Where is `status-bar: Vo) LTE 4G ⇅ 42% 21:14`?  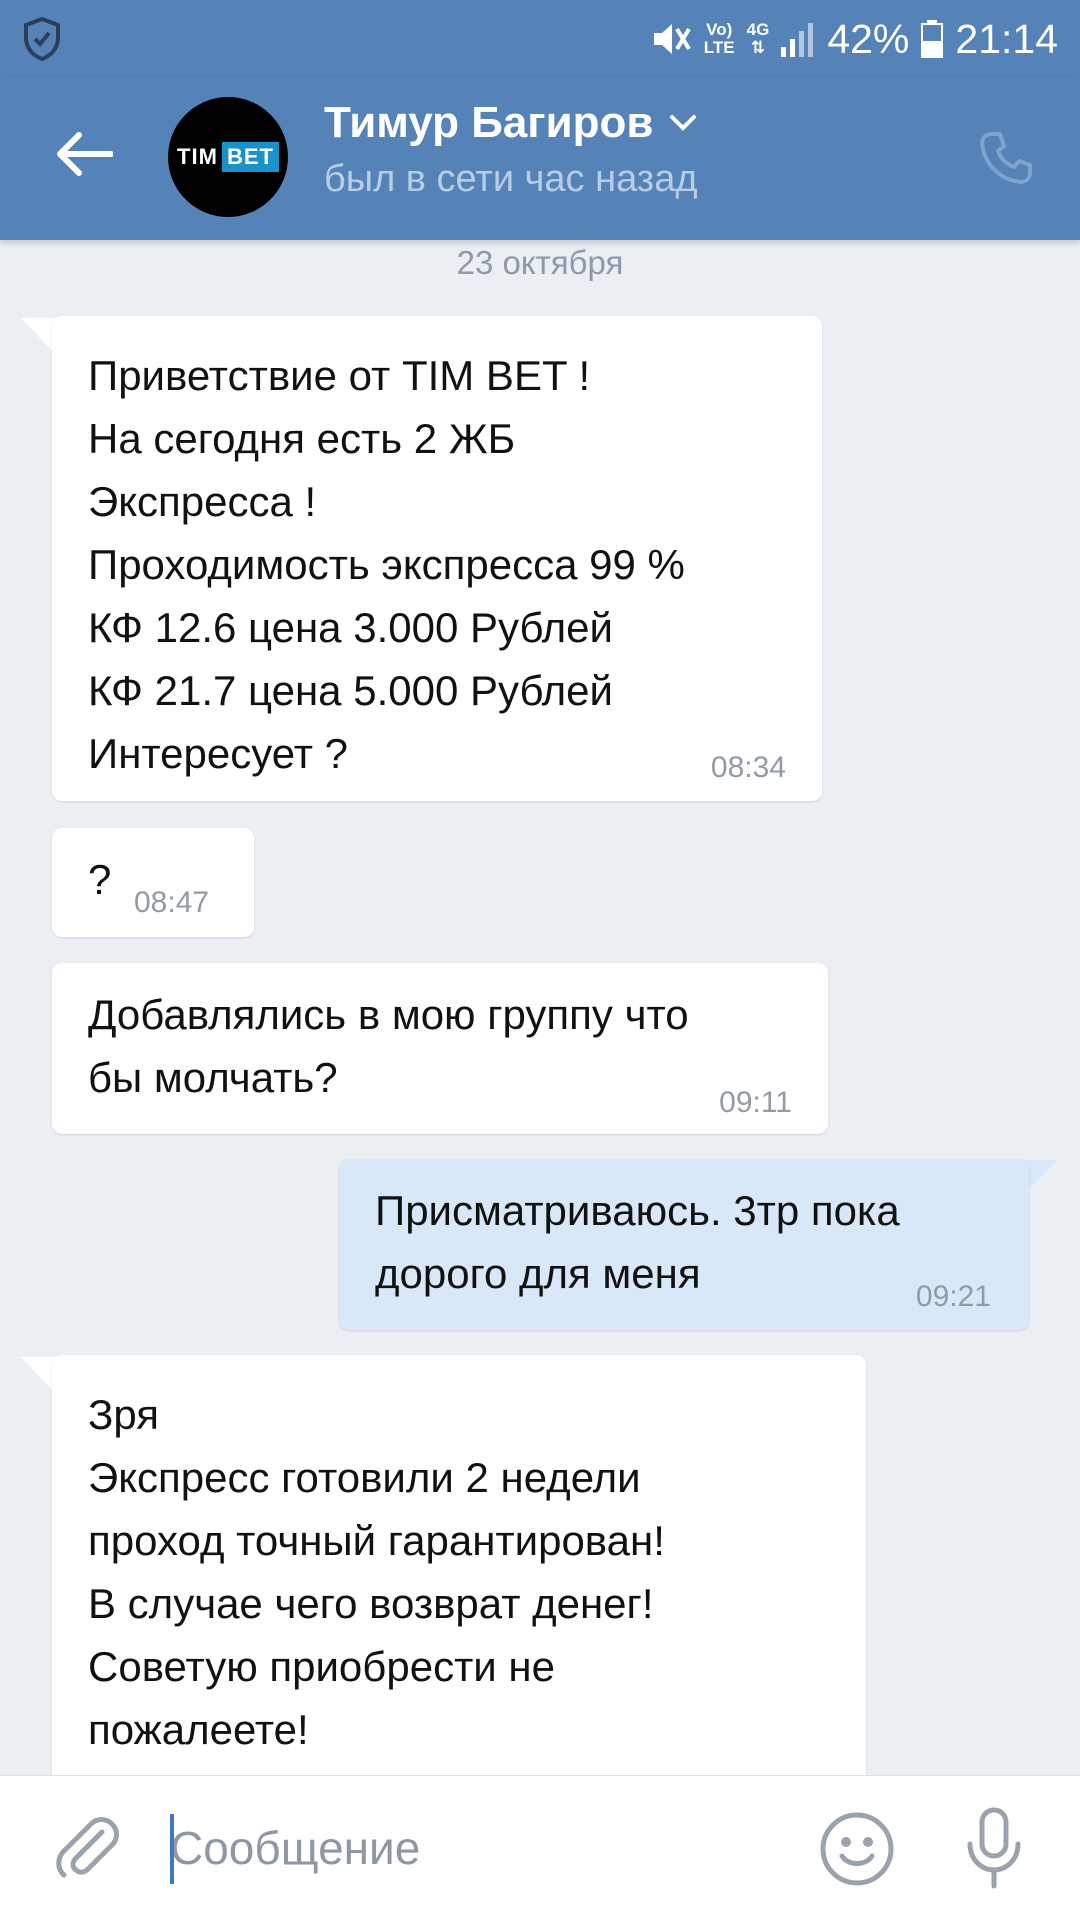
status-bar: Vo) LTE 4G ⇅ 42% 21:14 is located at coordinates (540, 39).